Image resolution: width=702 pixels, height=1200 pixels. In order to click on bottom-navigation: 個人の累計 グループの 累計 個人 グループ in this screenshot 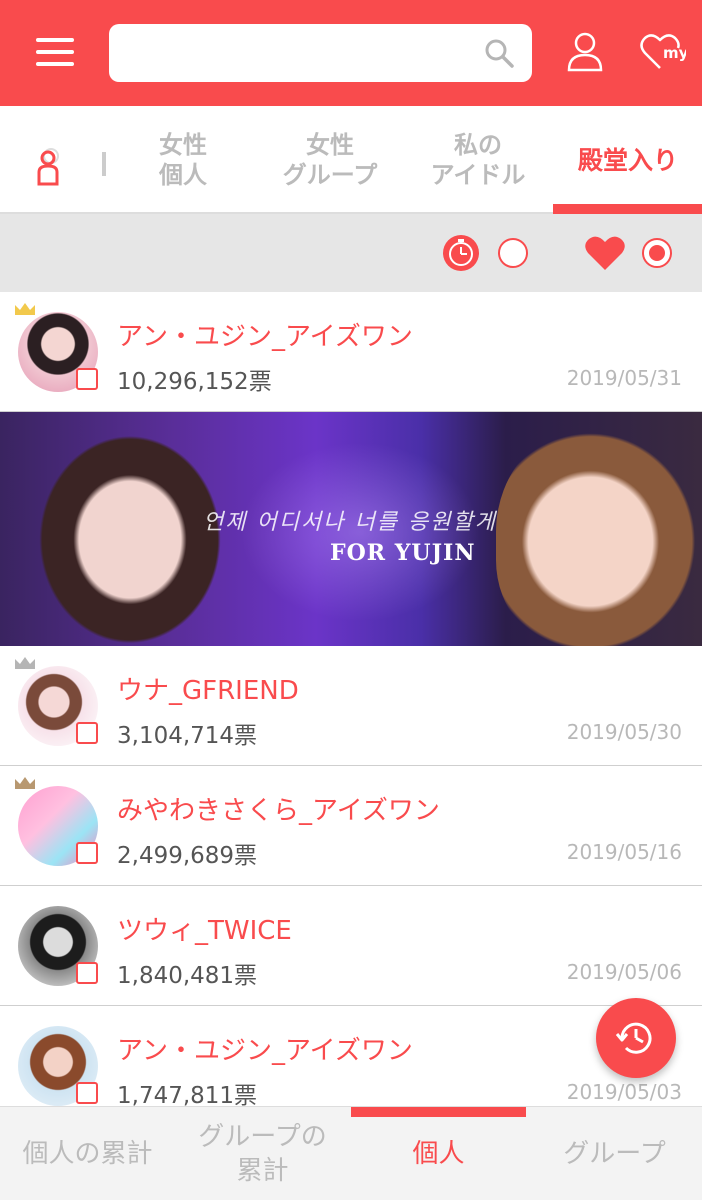, I will do `click(351, 1153)`.